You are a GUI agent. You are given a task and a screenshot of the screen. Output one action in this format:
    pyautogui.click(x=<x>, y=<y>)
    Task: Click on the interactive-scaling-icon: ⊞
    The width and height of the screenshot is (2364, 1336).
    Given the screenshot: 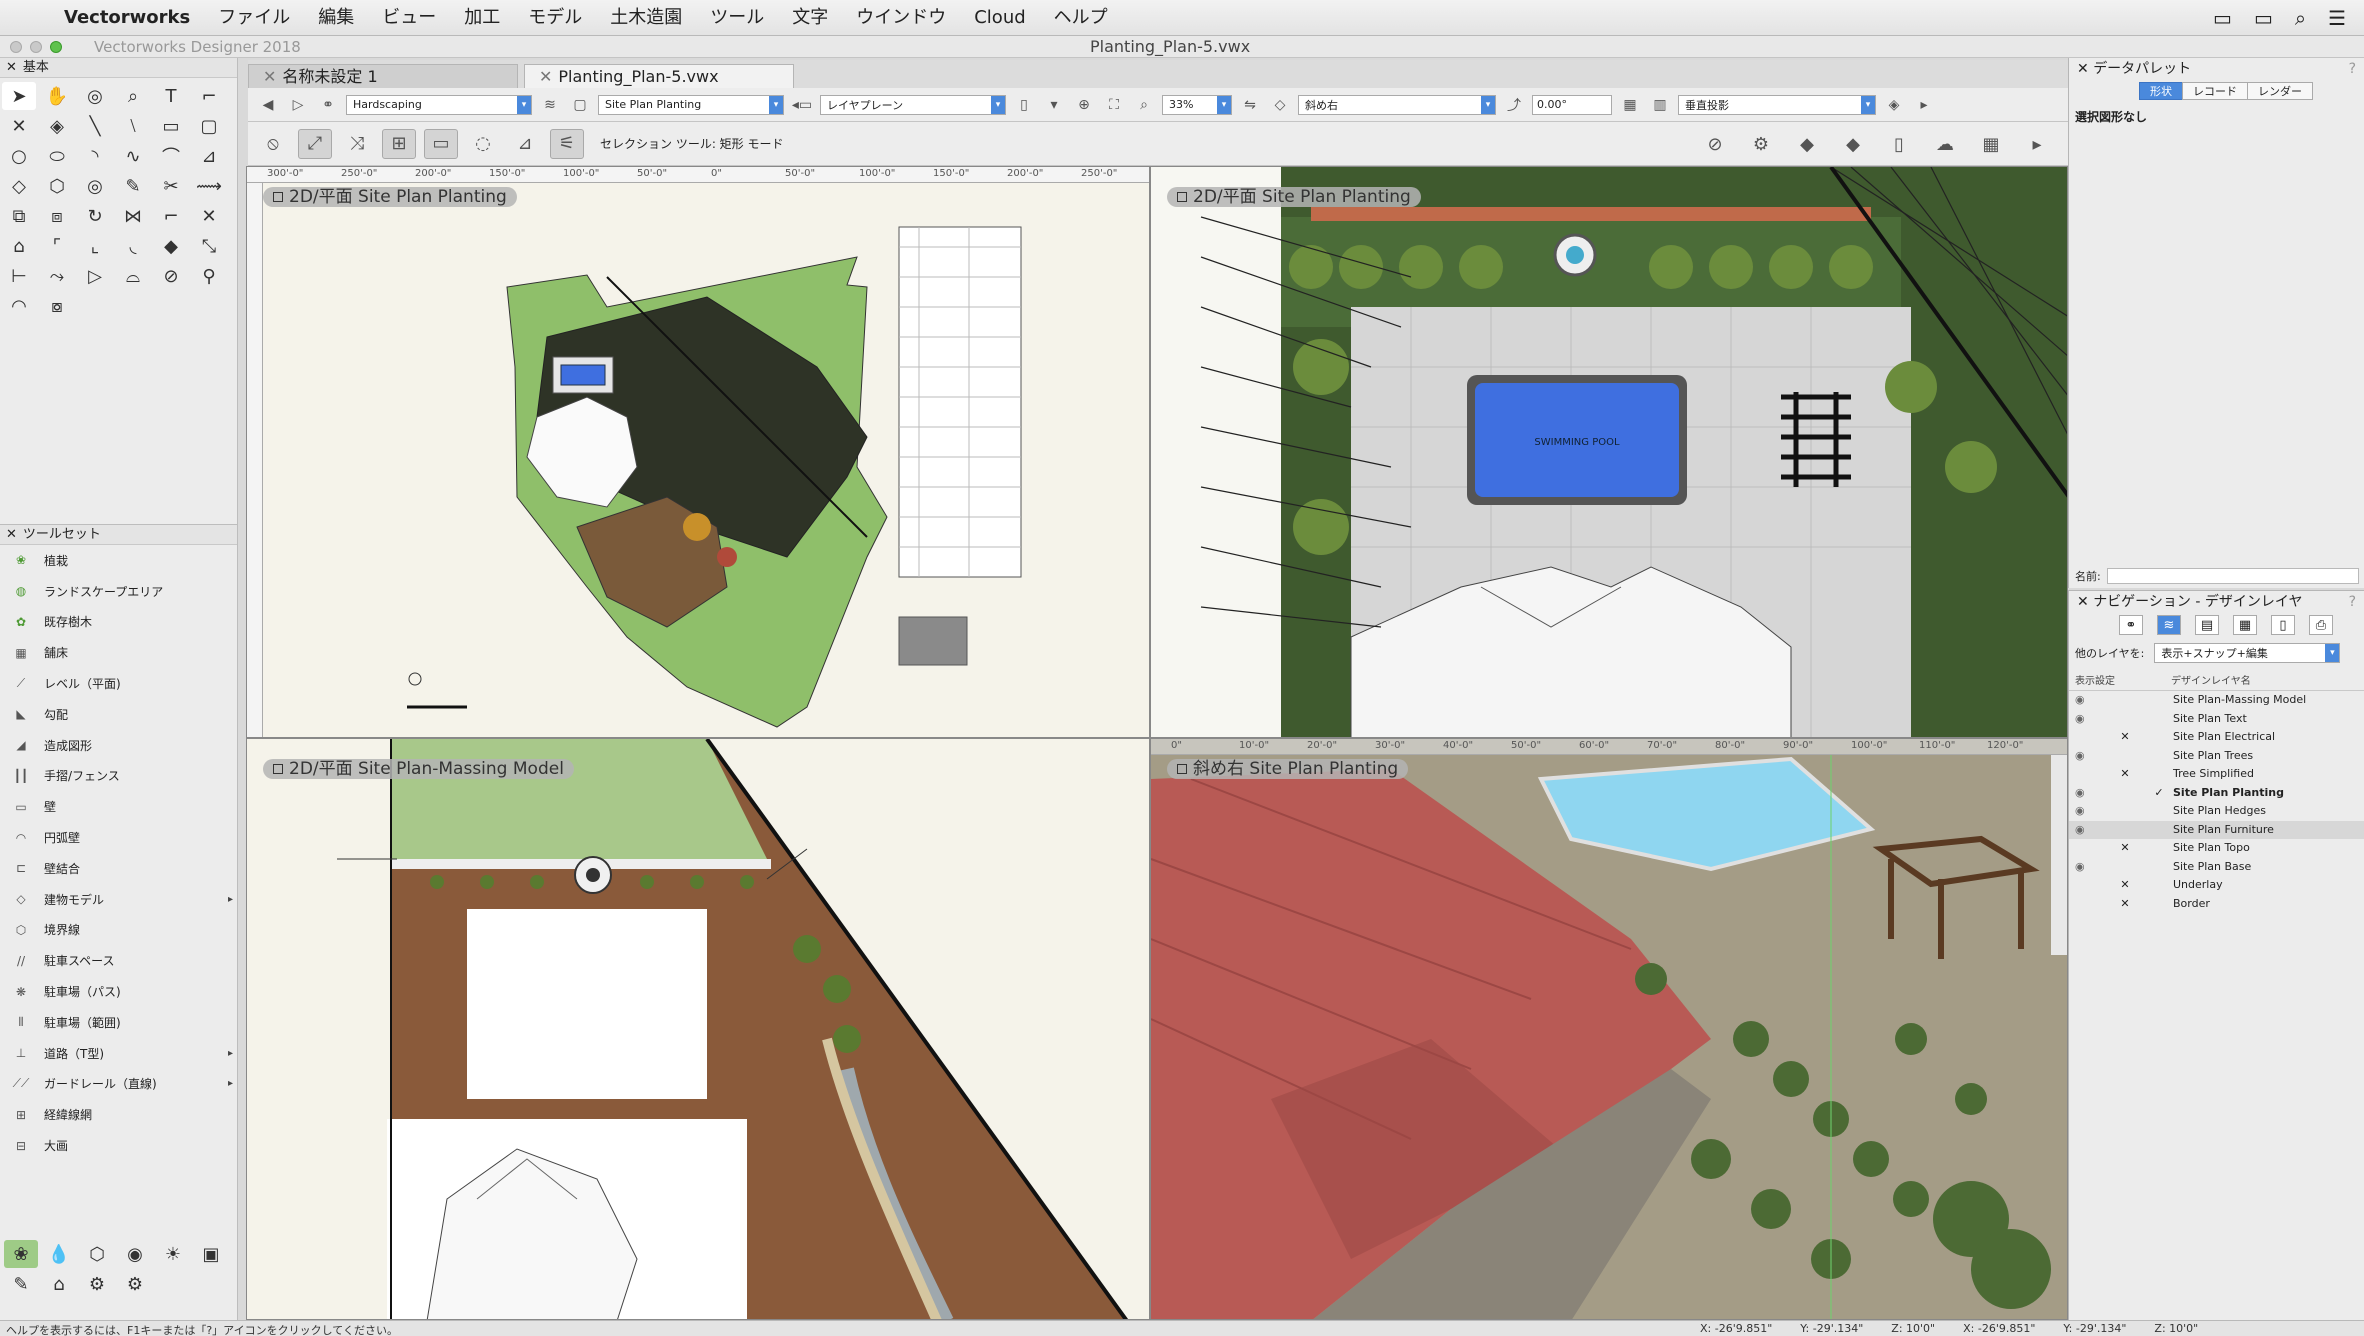 What is the action you would take?
    pyautogui.click(x=399, y=143)
    